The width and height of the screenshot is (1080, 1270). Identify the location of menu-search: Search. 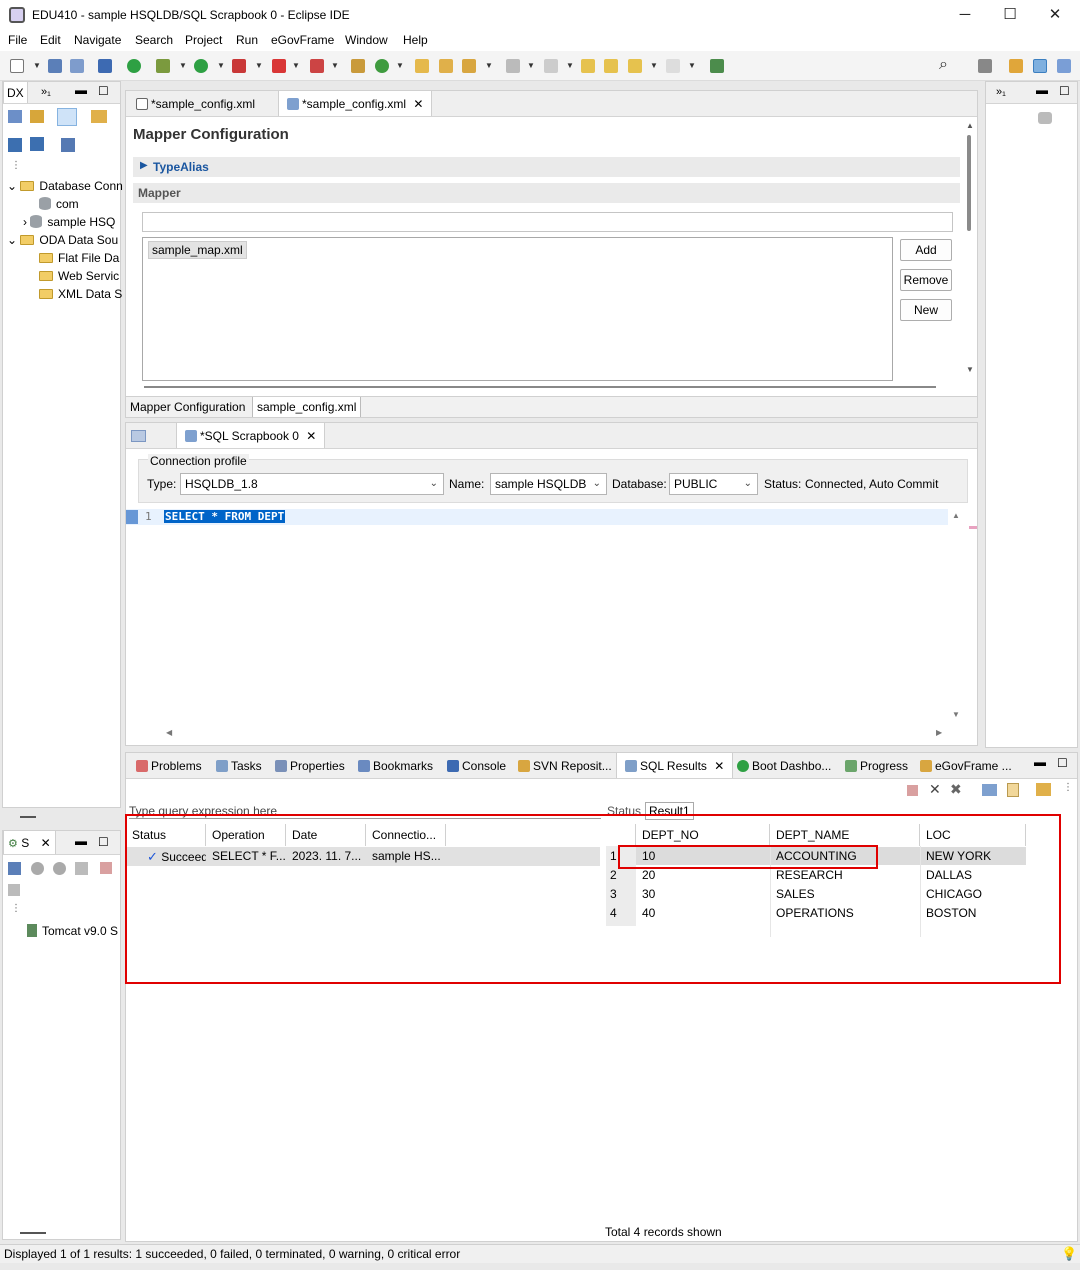
(154, 40).